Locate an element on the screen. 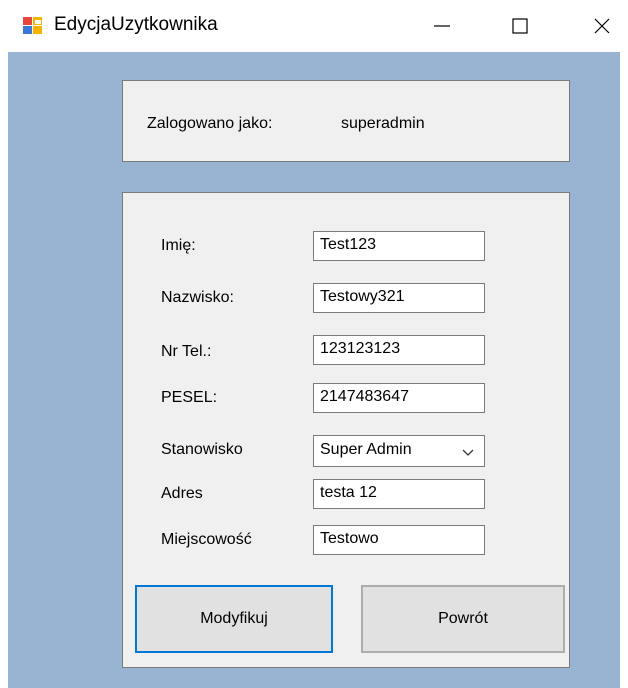 The image size is (628, 688). pesel-field: 2147483647 is located at coordinates (399, 398).